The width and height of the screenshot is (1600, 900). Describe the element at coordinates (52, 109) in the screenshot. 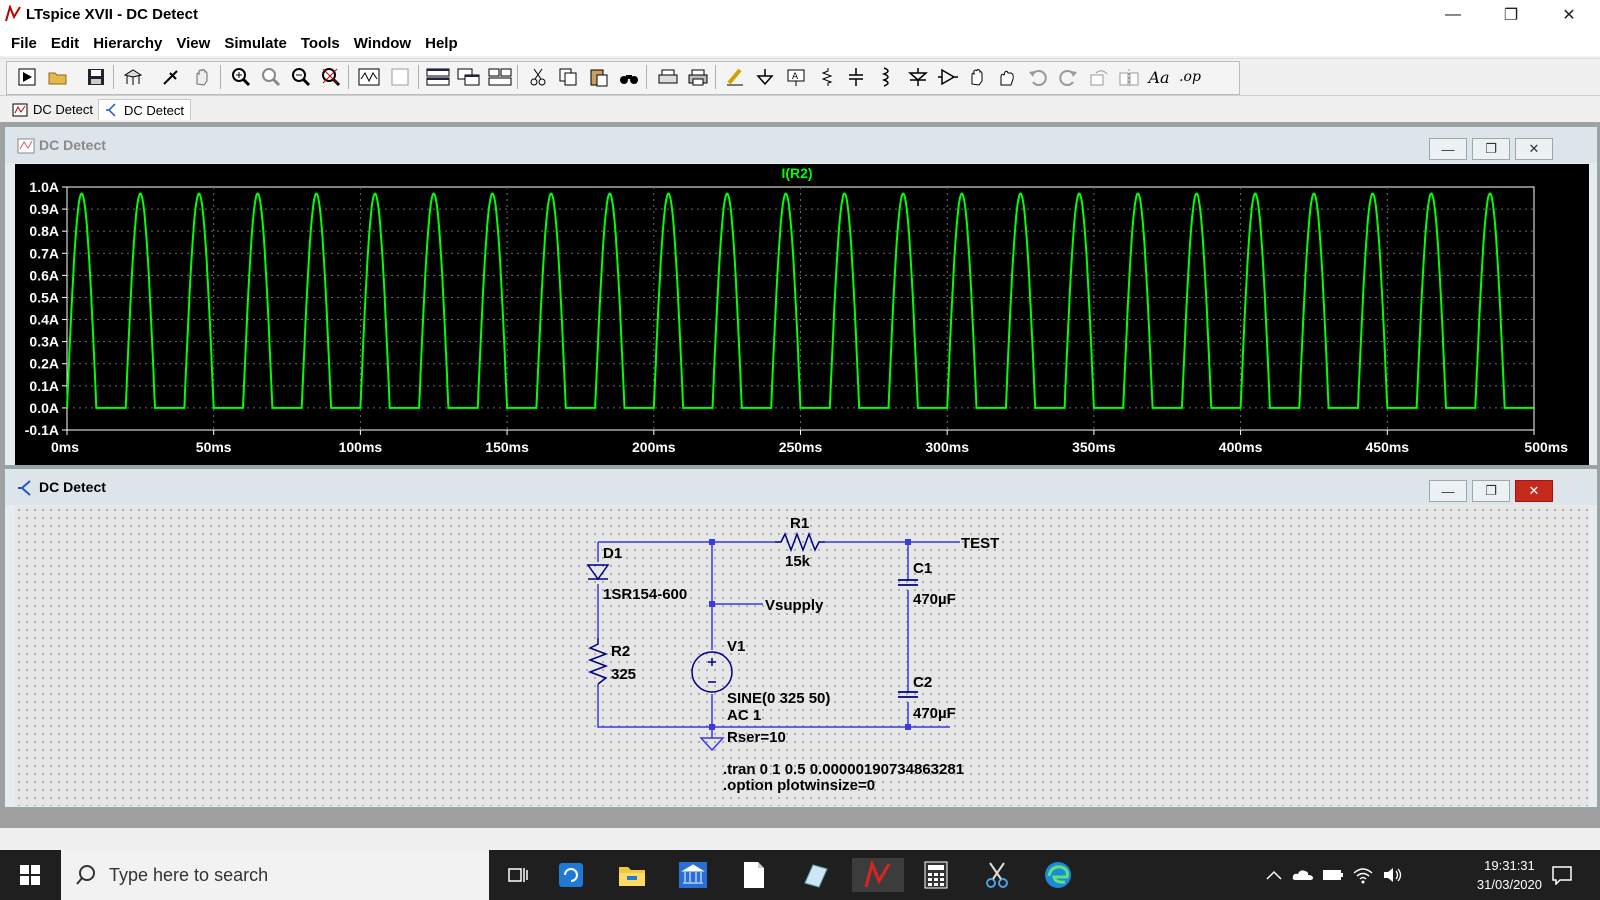

I see `tab-waveform: DC Detect` at that location.